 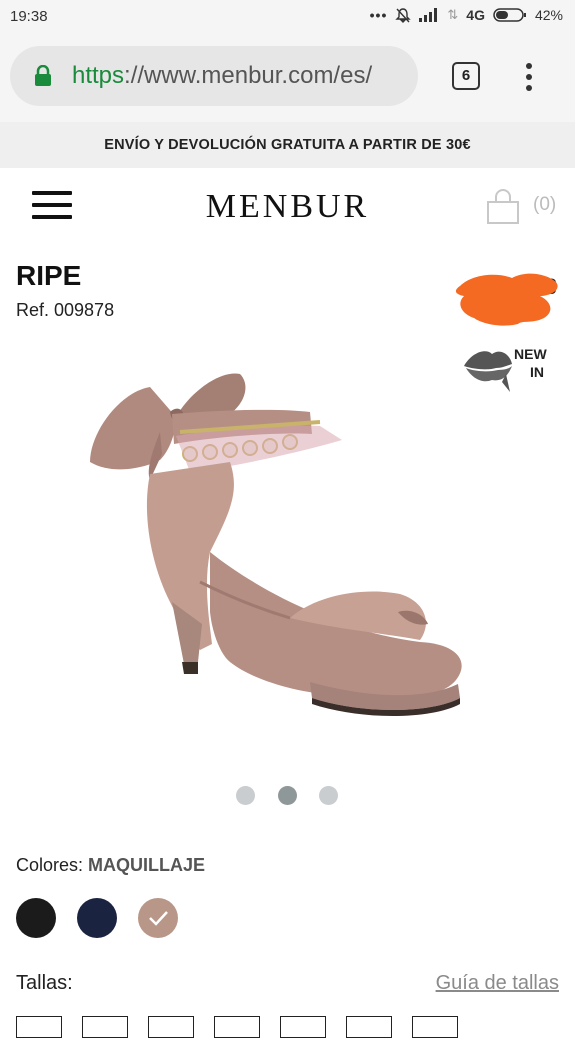 I want to click on signal-icon, so click(x=428, y=15).